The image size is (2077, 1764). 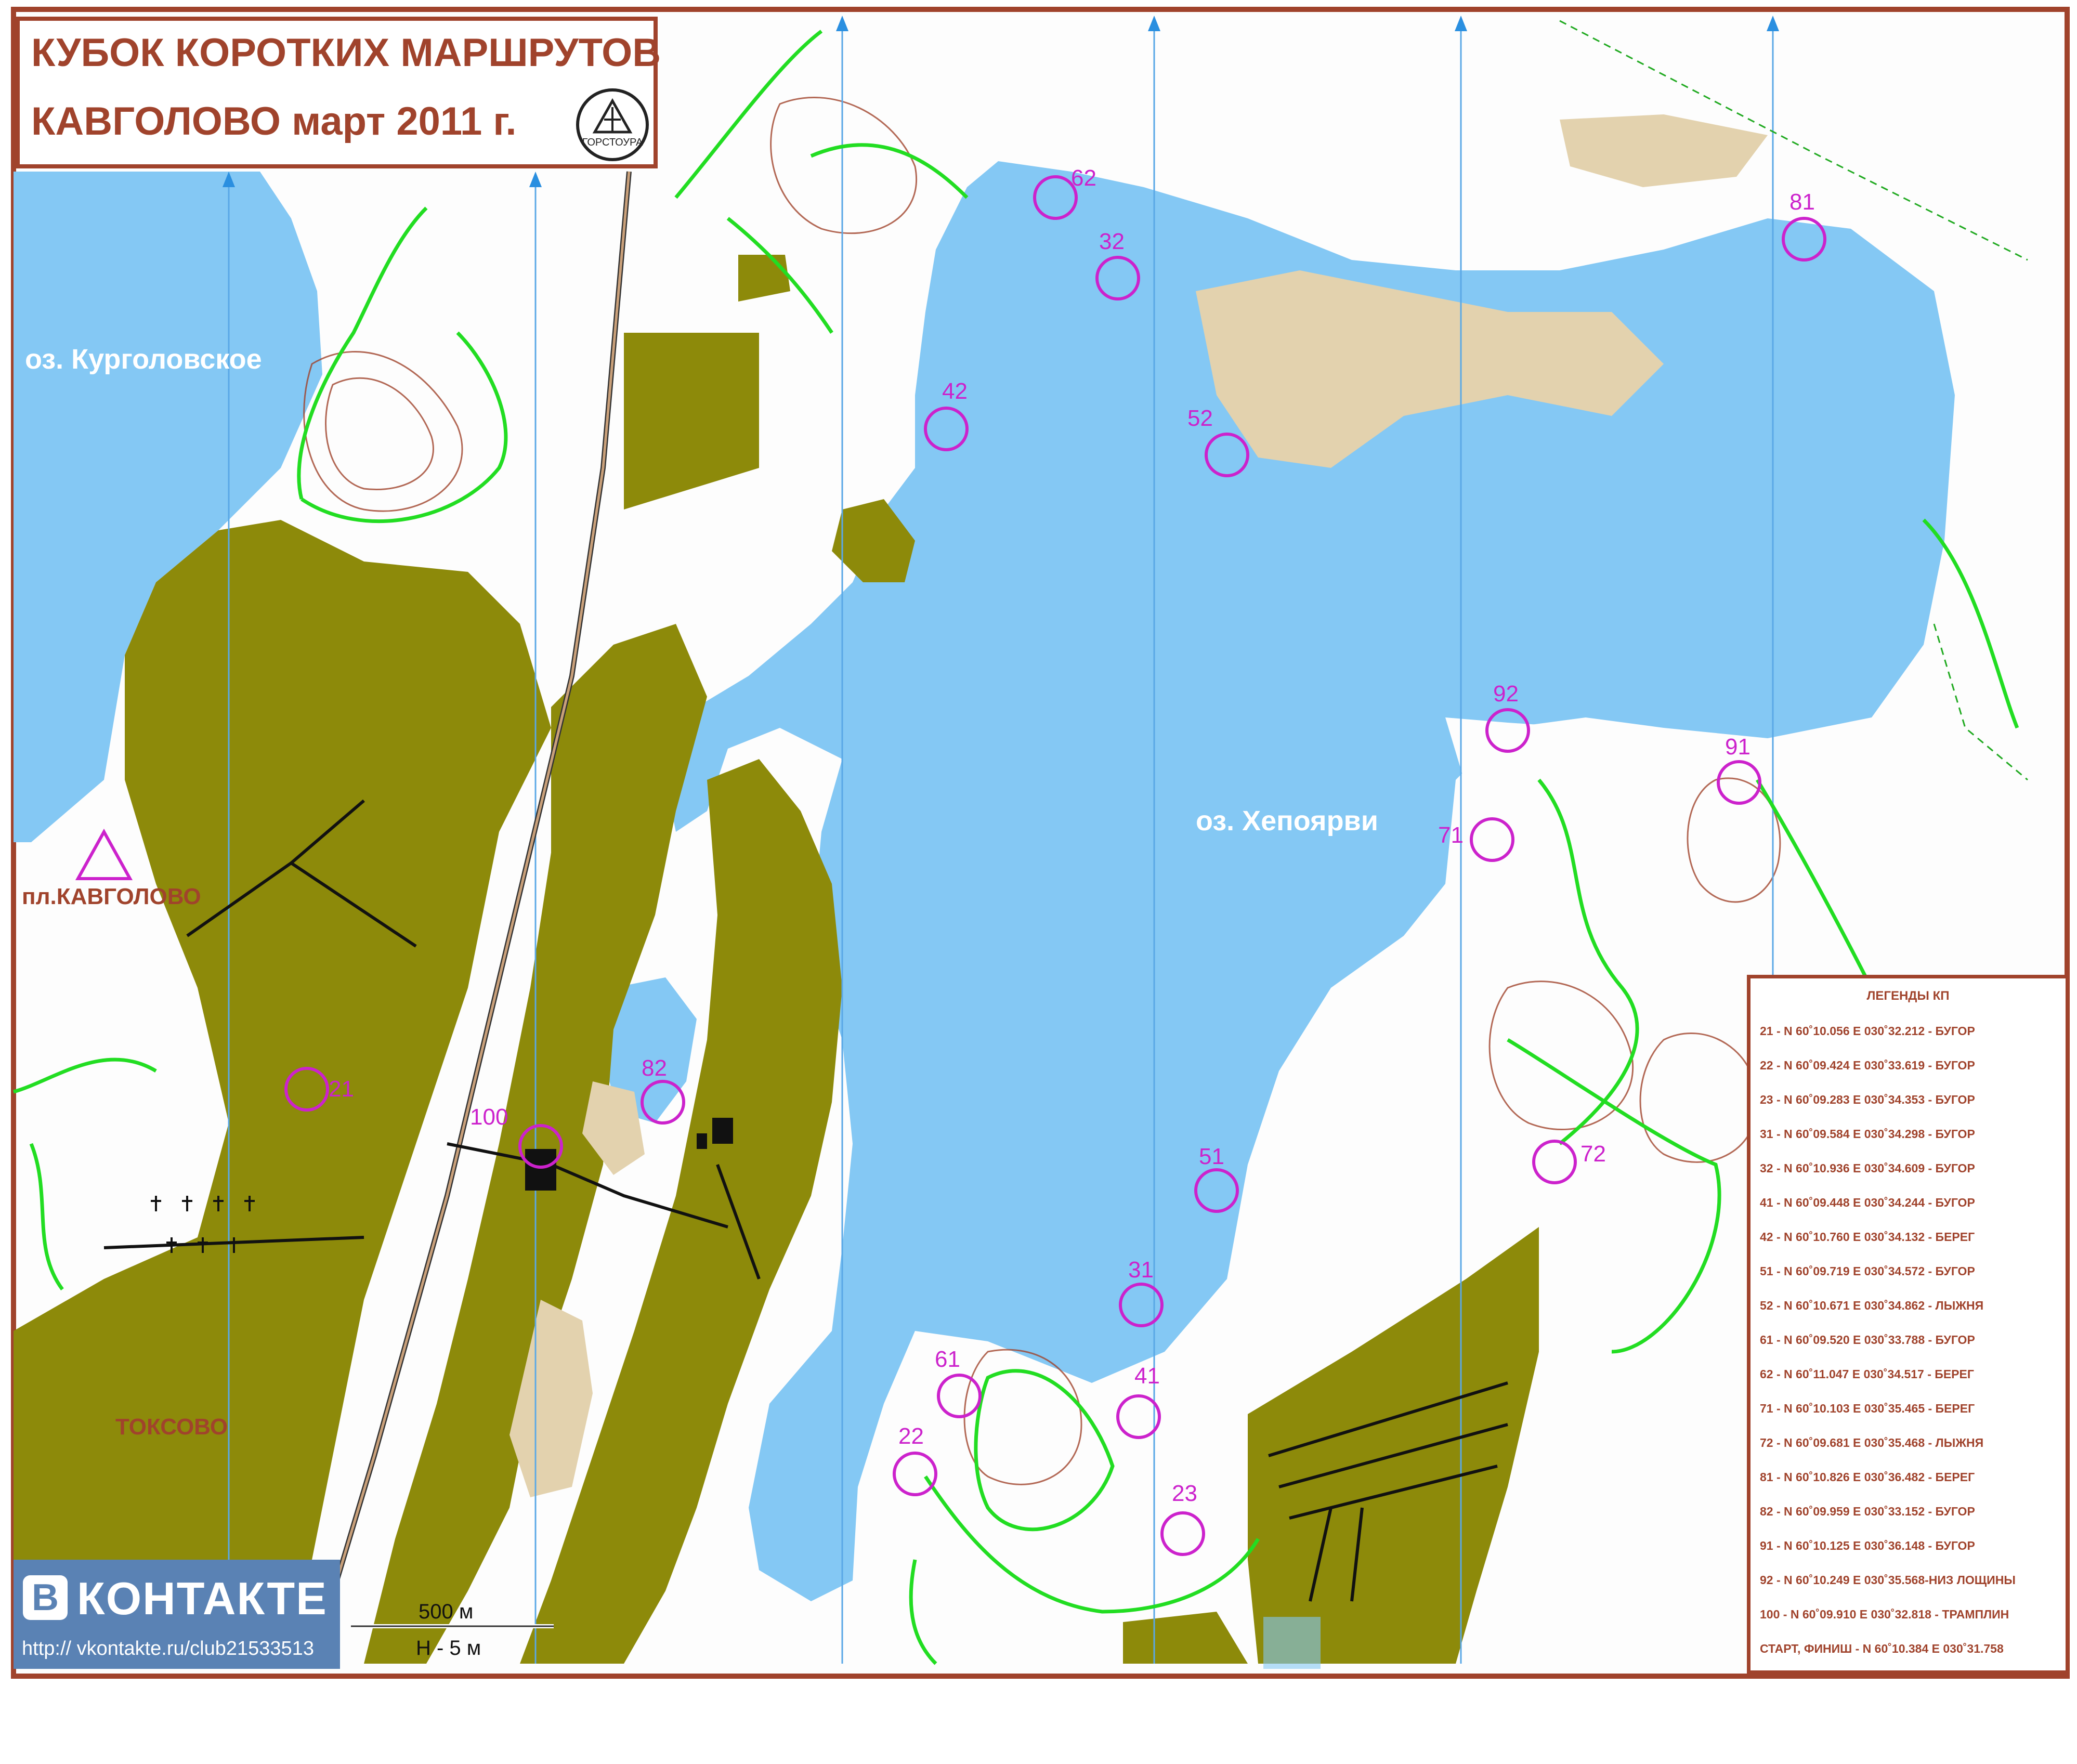 I want to click on marsh-south, so click(x=1292, y=1643).